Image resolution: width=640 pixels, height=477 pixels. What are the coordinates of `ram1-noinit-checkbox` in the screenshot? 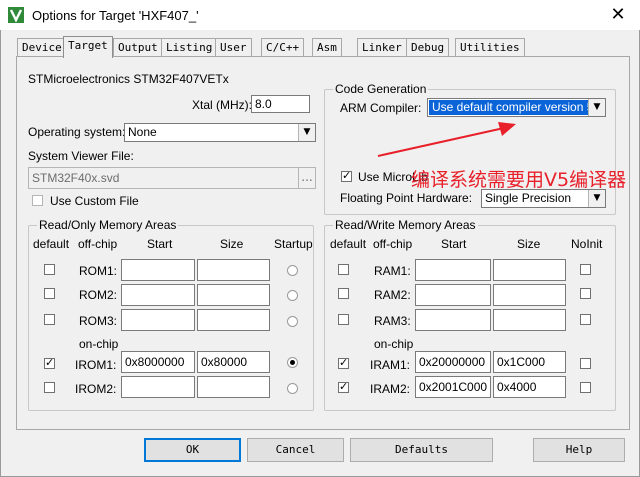 It's located at (585, 269).